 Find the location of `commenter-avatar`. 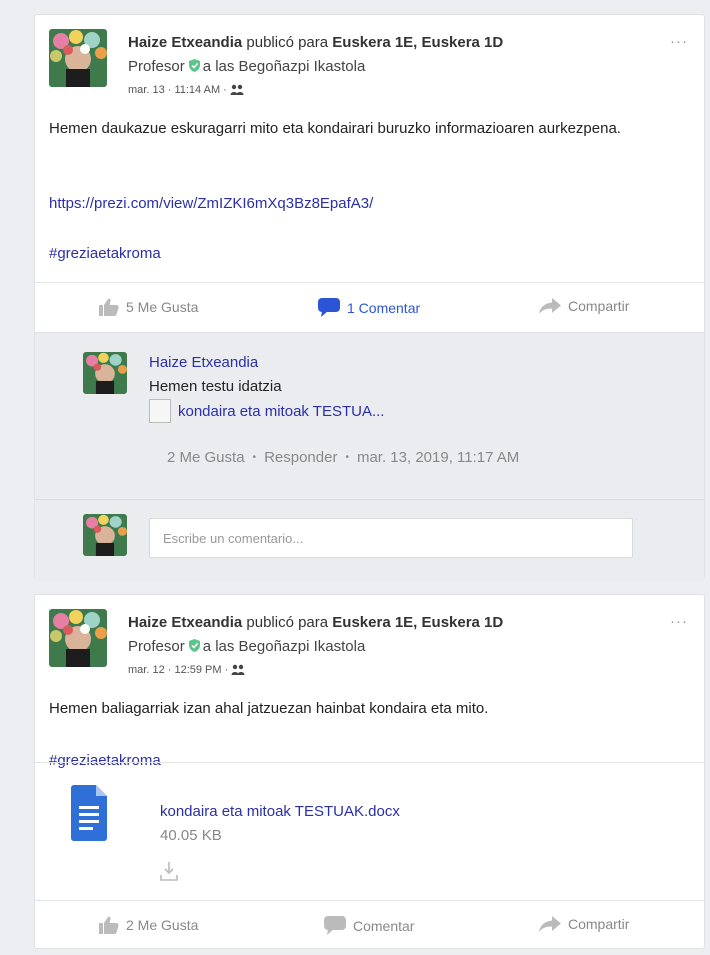

commenter-avatar is located at coordinates (105, 373).